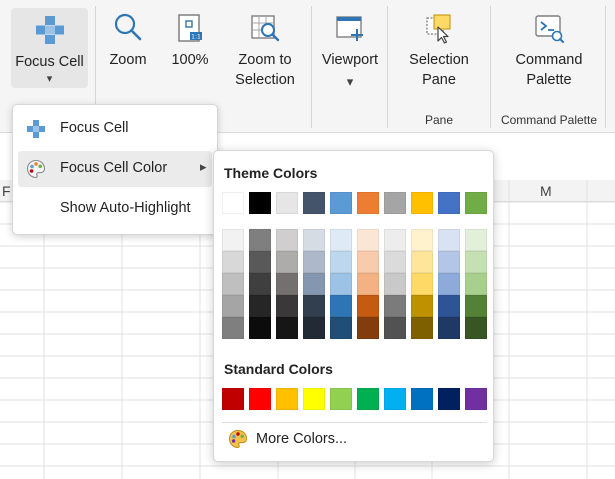 The image size is (615, 479). Describe the element at coordinates (125, 208) in the screenshot. I see `menu-item-label: Show Auto-Highlight` at that location.